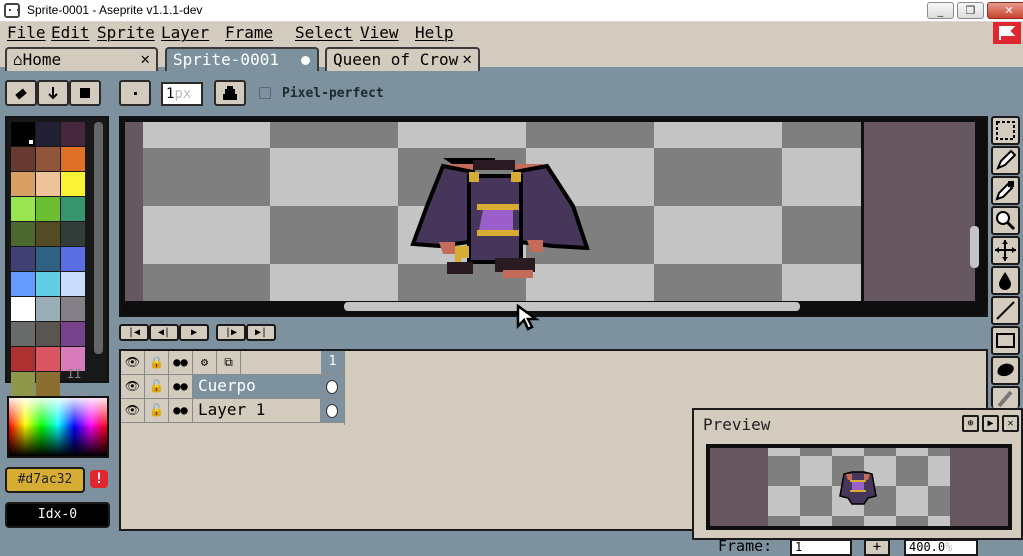 The width and height of the screenshot is (1023, 556). What do you see at coordinates (1005, 10) in the screenshot?
I see `close-window-button: ✕` at bounding box center [1005, 10].